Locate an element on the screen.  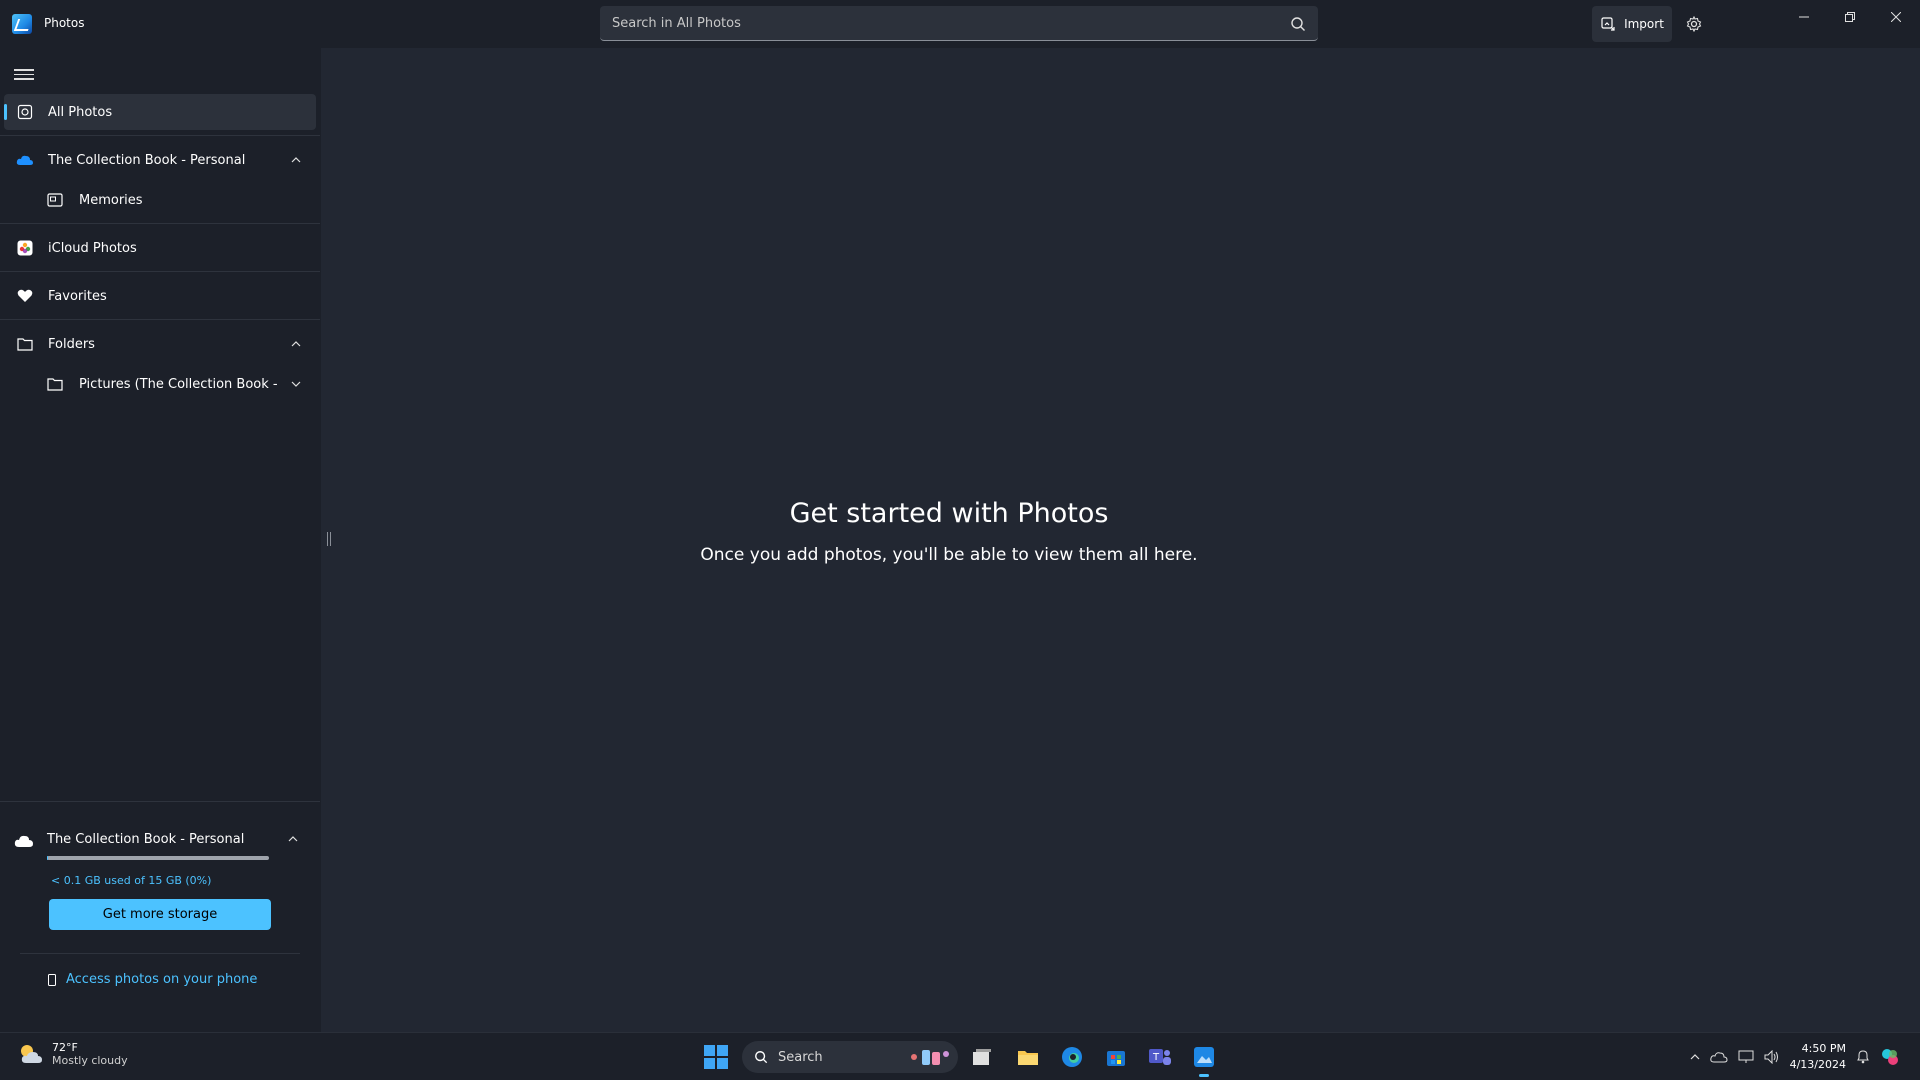
heart-icon is located at coordinates (25, 296).